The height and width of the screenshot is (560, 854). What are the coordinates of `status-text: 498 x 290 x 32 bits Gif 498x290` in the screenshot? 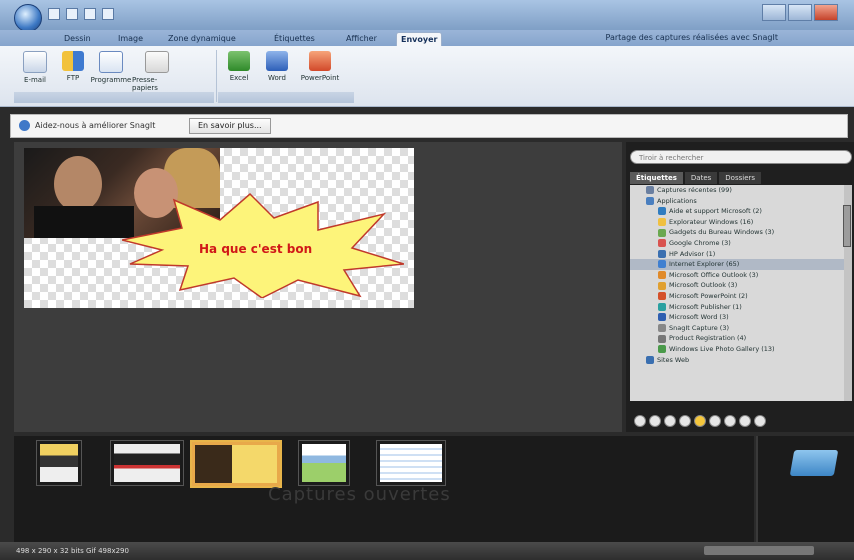 It's located at (72, 551).